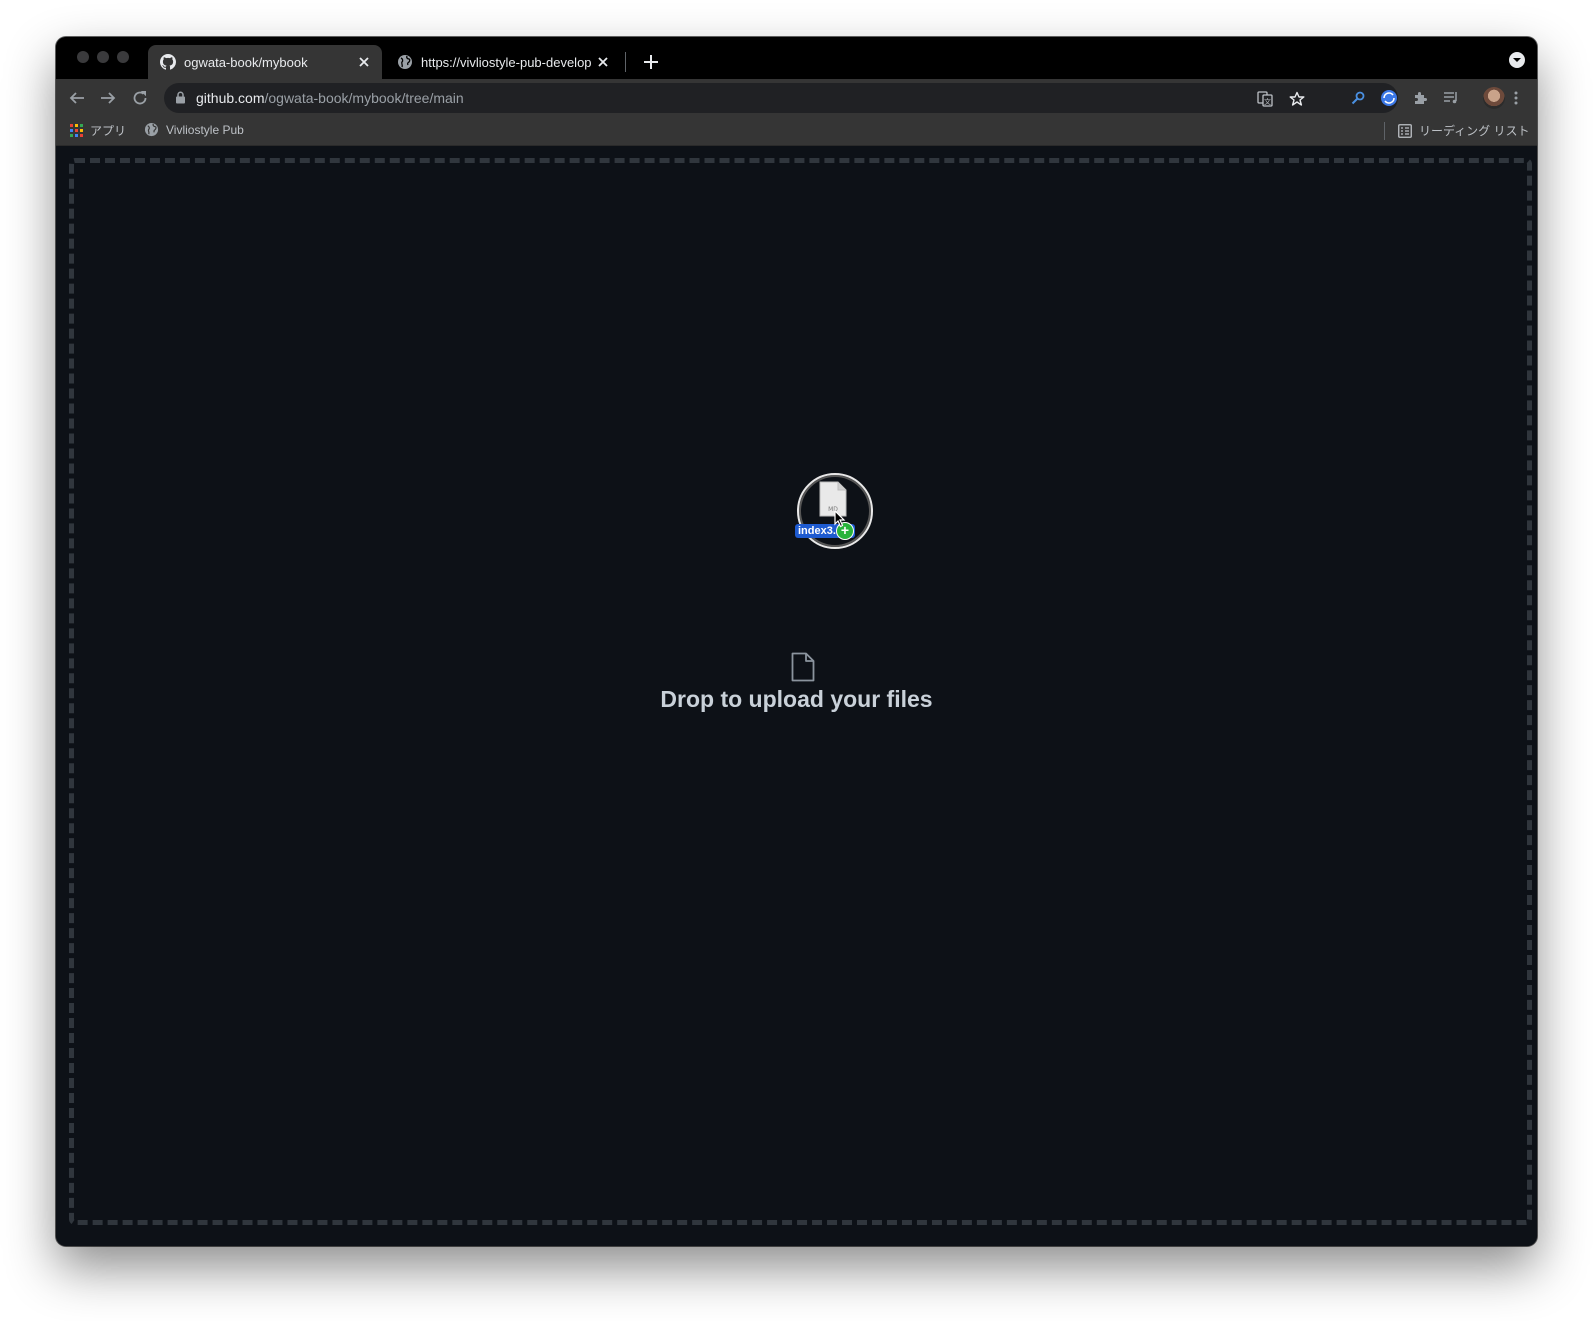 This screenshot has height=1321, width=1594. I want to click on close-window-button, so click(83, 57).